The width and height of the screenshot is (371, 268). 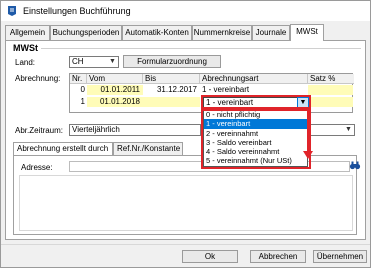 What do you see at coordinates (37, 167) in the screenshot?
I see `adresse-label: Adresse:` at bounding box center [37, 167].